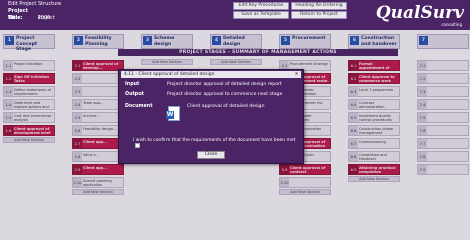 The height and width of the screenshot is (240, 470). I want to click on header-title: Edit Project Structure, so click(35, 4).